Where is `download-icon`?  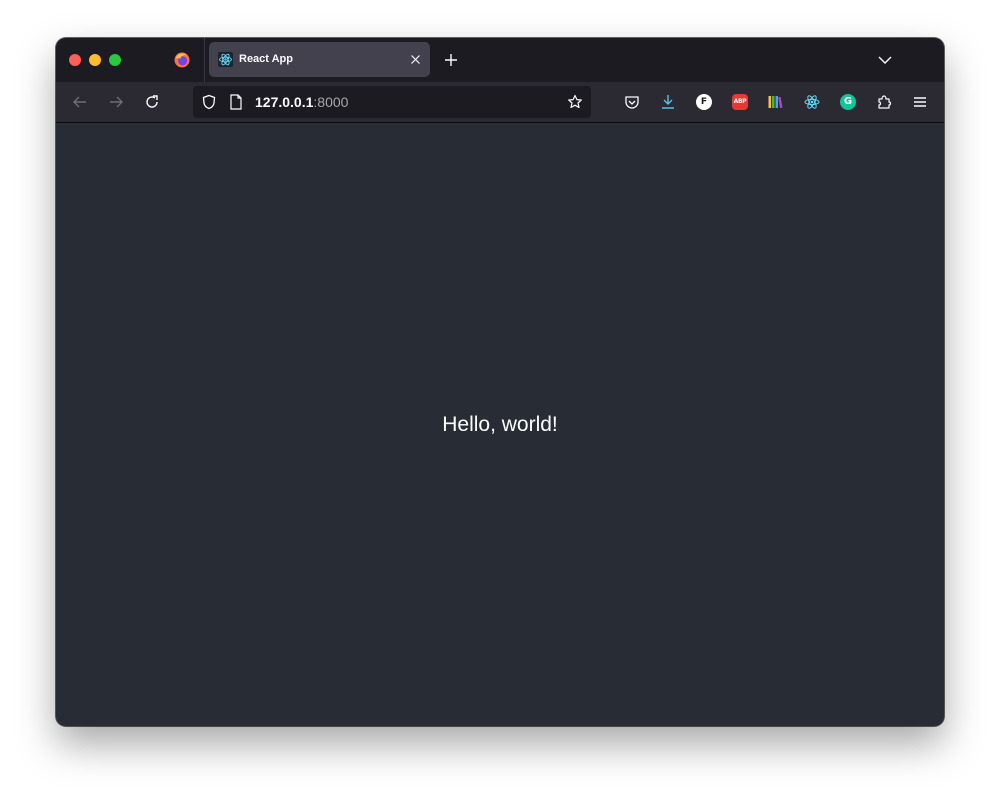
download-icon is located at coordinates (668, 102).